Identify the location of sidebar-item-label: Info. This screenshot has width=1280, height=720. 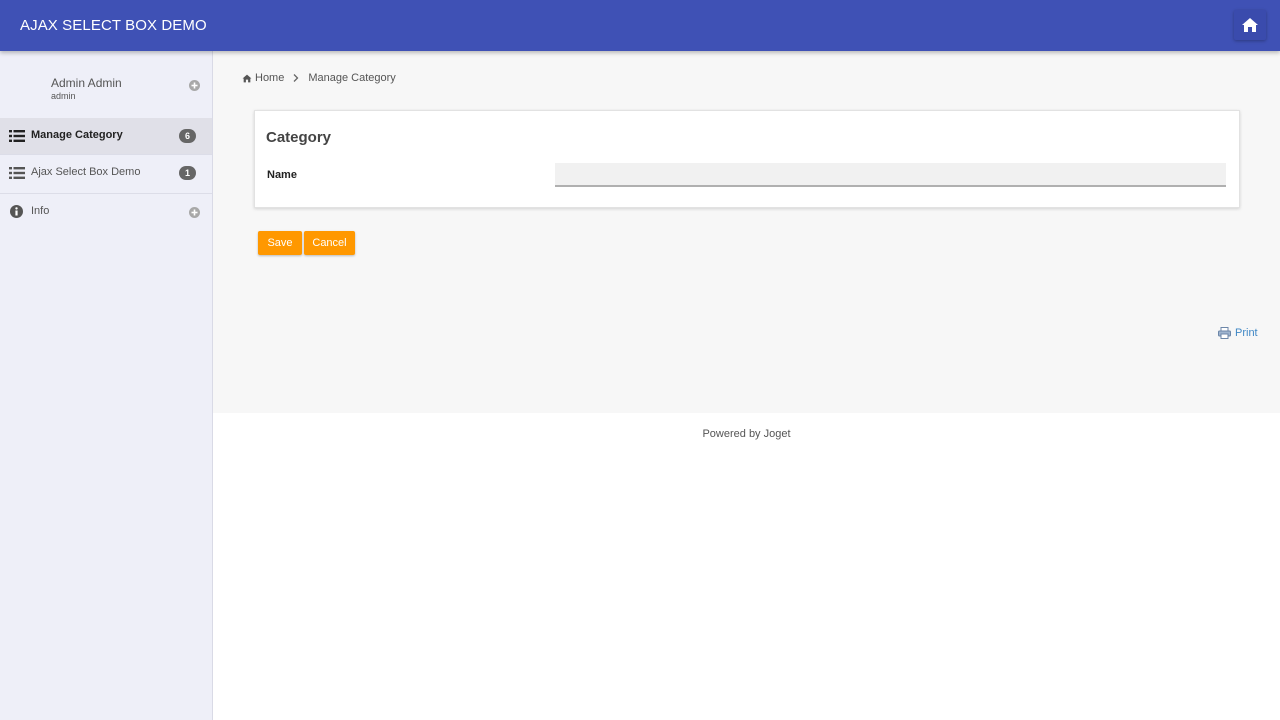
(40, 211).